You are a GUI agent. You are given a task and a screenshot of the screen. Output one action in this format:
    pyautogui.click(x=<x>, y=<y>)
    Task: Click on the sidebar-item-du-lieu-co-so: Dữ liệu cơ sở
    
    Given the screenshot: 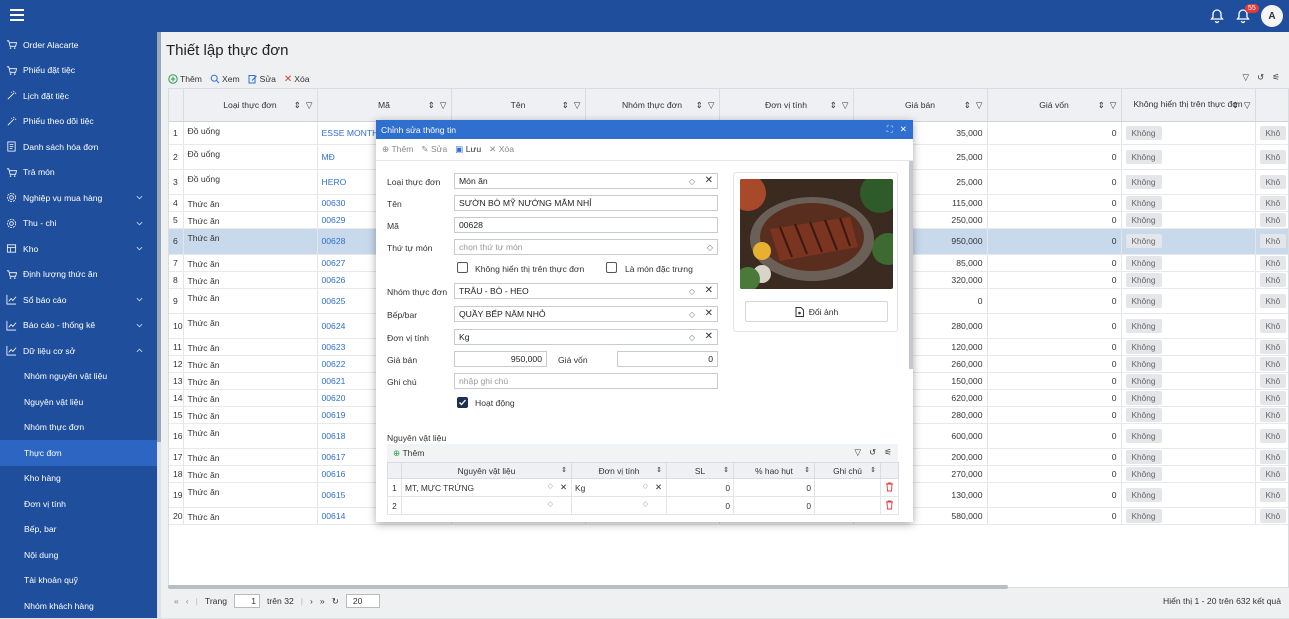 What is the action you would take?
    pyautogui.click(x=78, y=351)
    